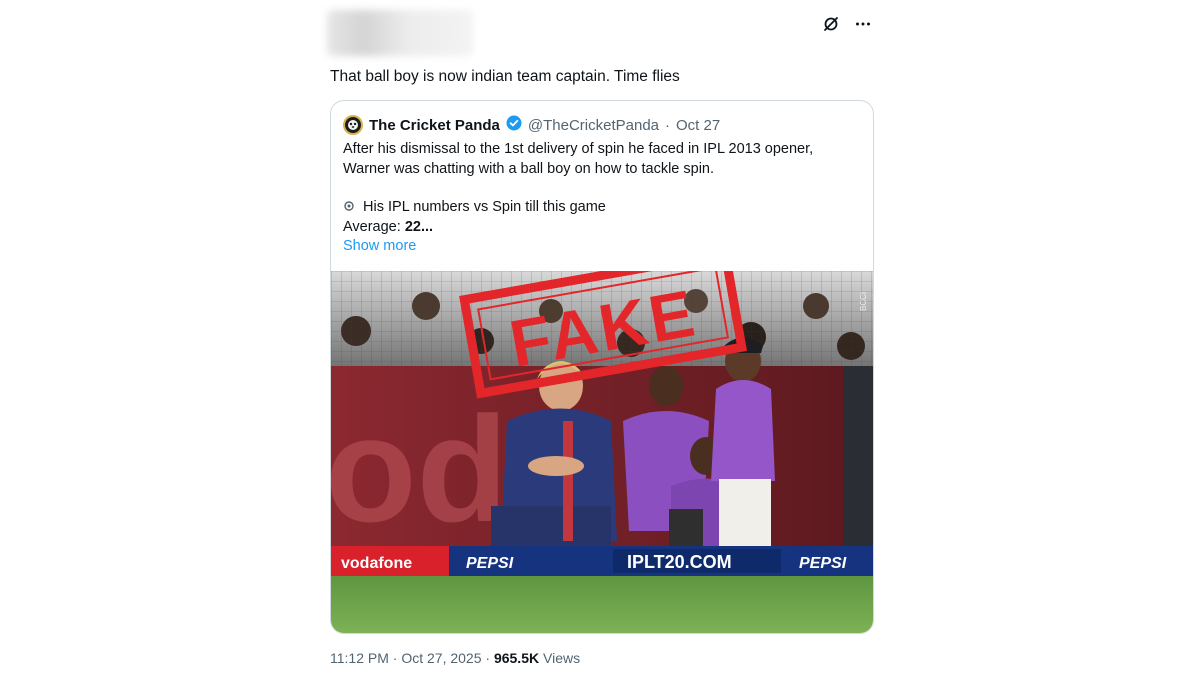 The image size is (1200, 675). What do you see at coordinates (484, 207) in the screenshot?
I see `quote-line: His IPL numbers vs Spin till this game` at bounding box center [484, 207].